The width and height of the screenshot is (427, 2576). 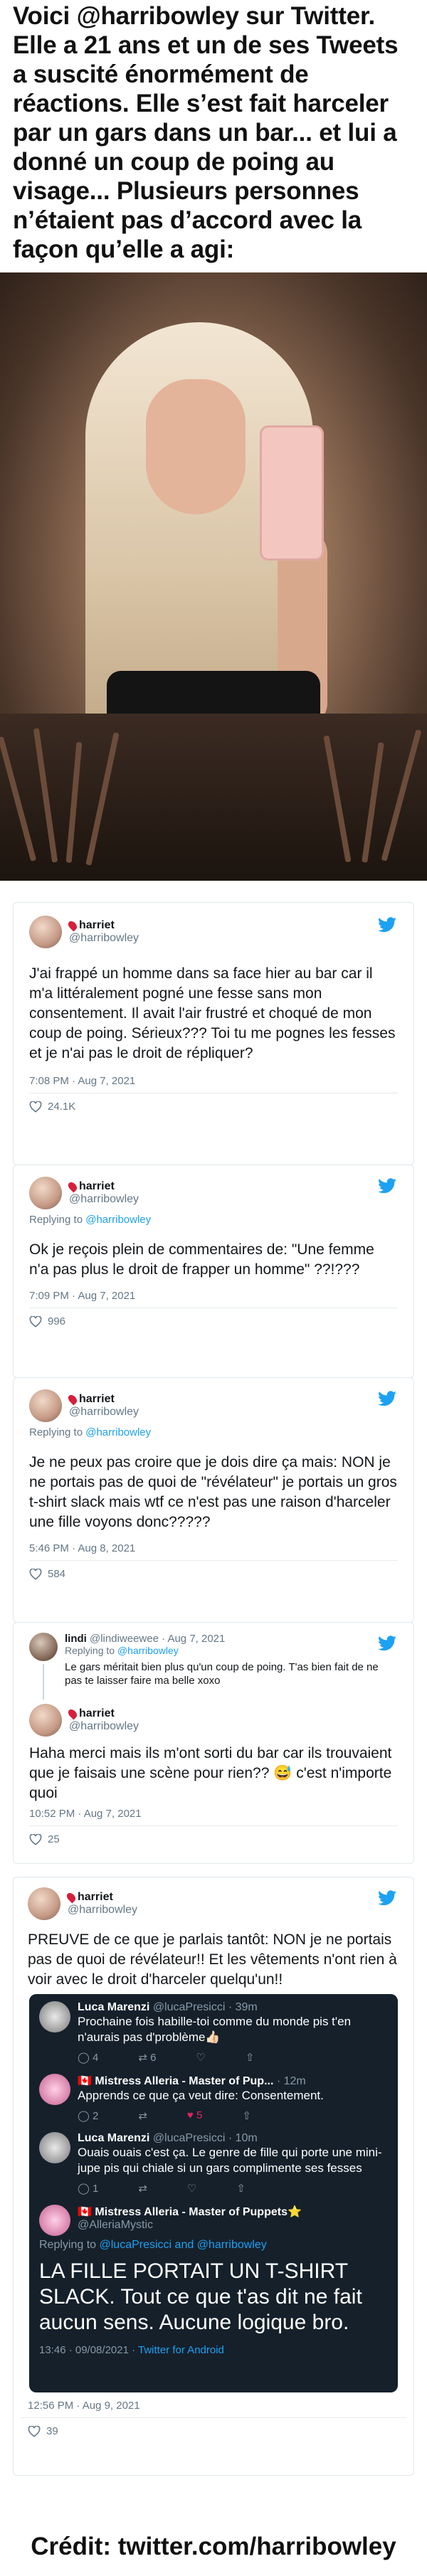 What do you see at coordinates (213, 2406) in the screenshot?
I see `tweet-timestamp: 12:56 PM · Aug 9, 2021` at bounding box center [213, 2406].